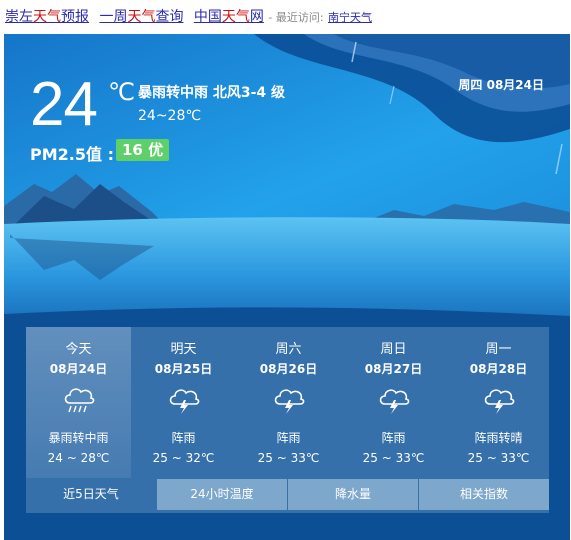 This screenshot has height=540, width=571. Describe the element at coordinates (393, 369) in the screenshot. I see `day-date: 08月27日` at that location.